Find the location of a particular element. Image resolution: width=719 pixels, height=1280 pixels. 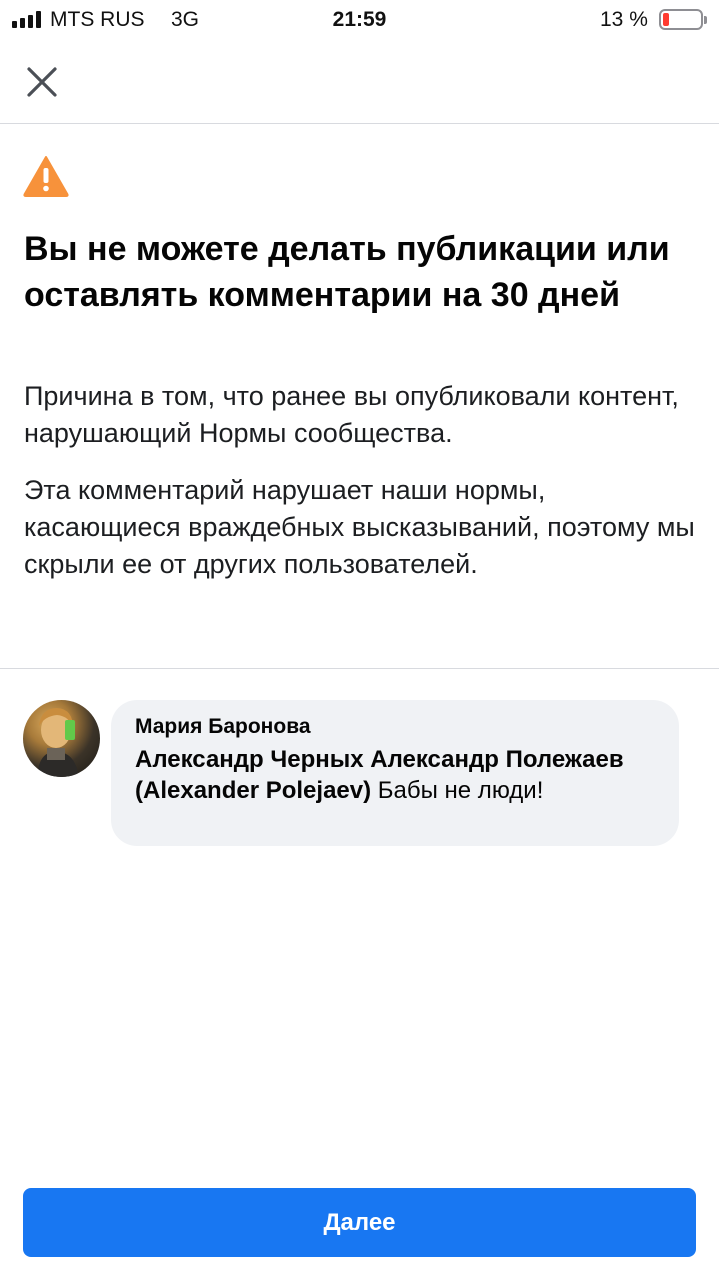

battery-level is located at coordinates (666, 19).